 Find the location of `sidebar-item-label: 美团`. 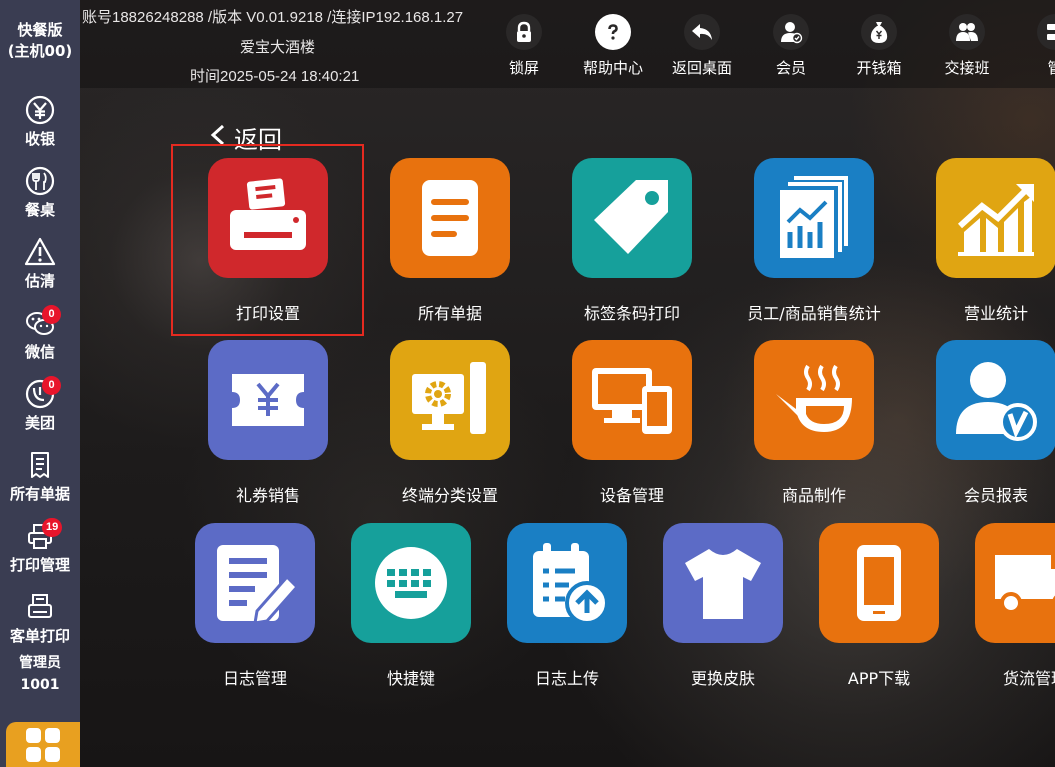

sidebar-item-label: 美团 is located at coordinates (39, 423).